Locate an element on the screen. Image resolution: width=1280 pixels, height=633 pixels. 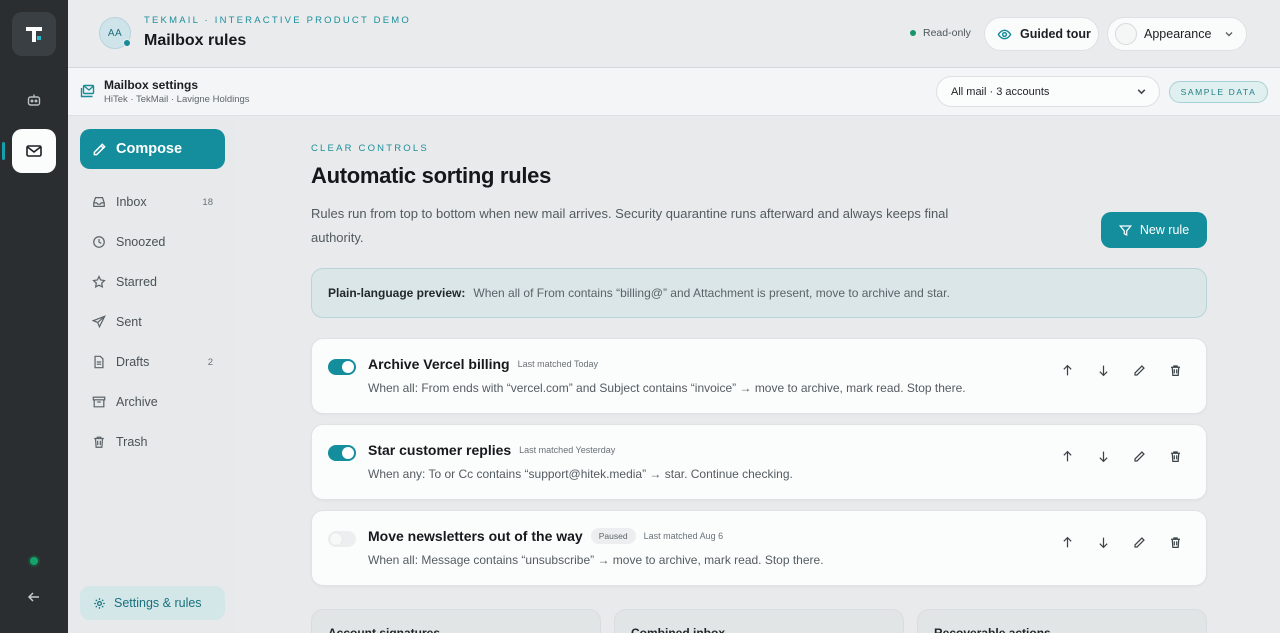
status-dot is located at coordinates (913, 33).